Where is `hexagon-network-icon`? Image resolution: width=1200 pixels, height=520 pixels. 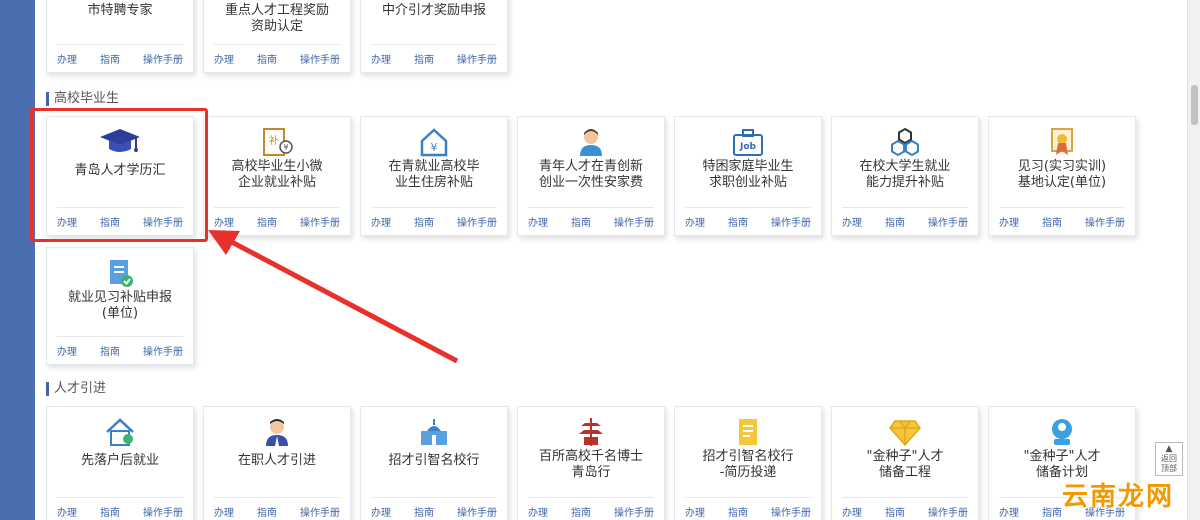
hexagon-network-icon is located at coordinates (905, 142).